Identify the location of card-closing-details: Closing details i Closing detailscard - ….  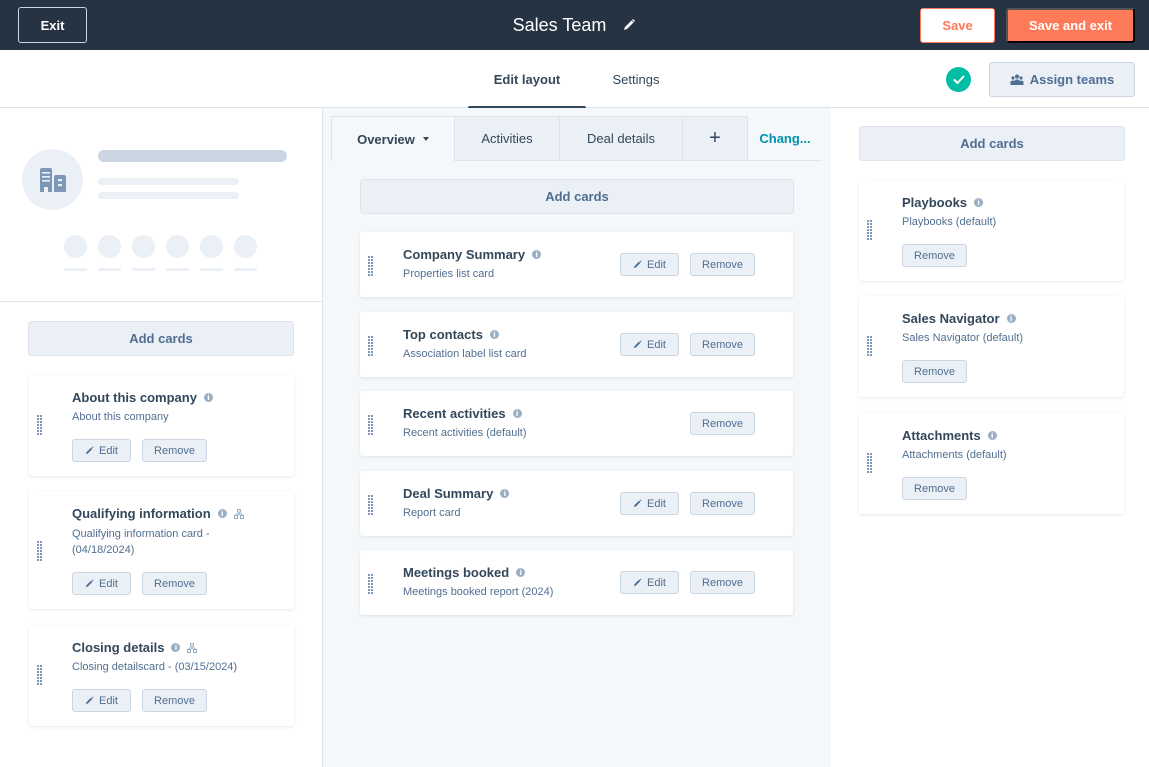
(161, 675).